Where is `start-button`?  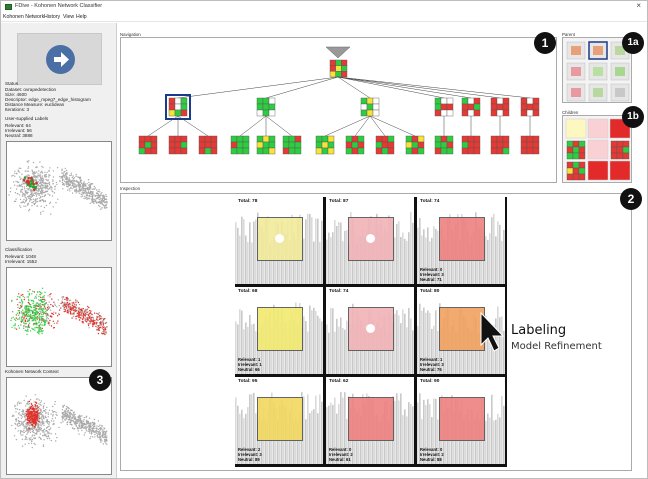
start-button is located at coordinates (59, 59).